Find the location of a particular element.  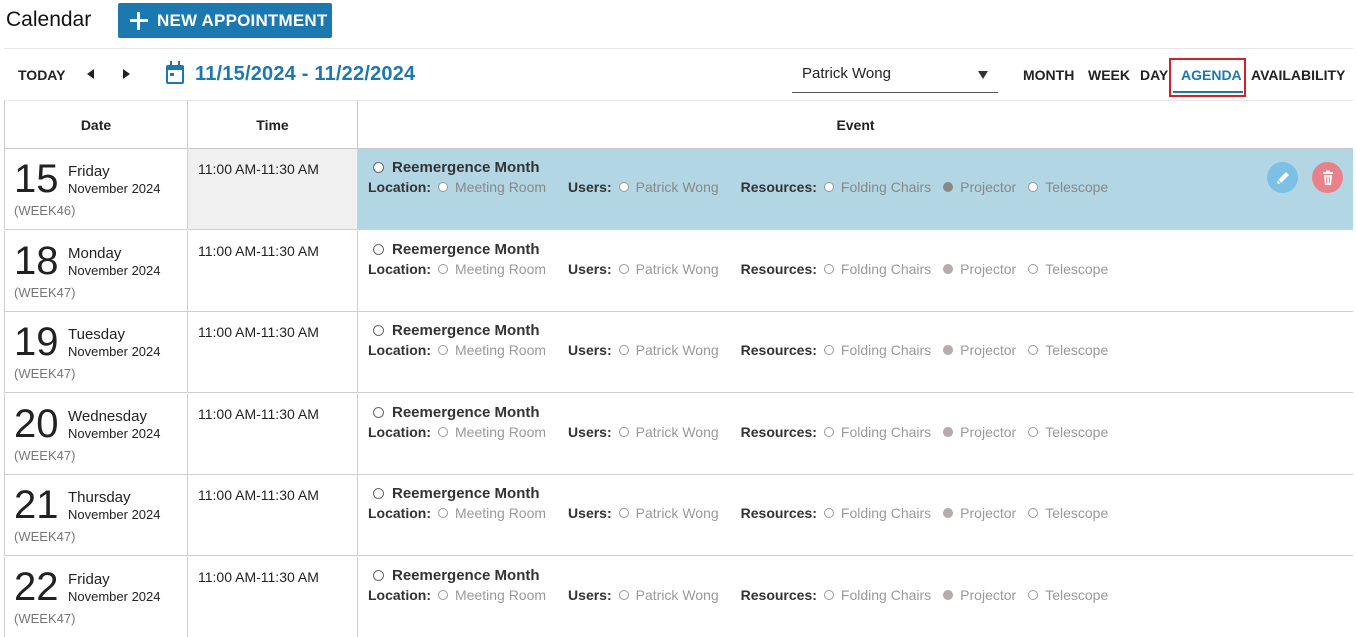

today-button: TODAY is located at coordinates (41, 75).